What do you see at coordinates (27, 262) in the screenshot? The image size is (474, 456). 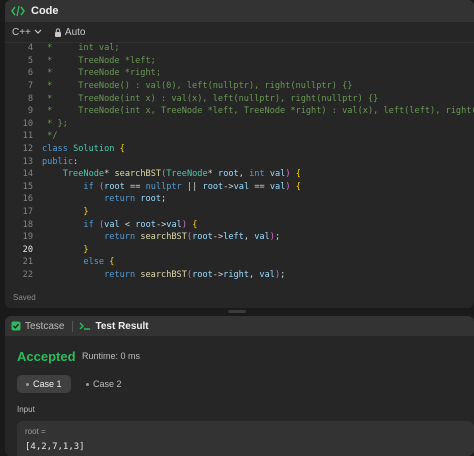 I see `line-number: 21` at bounding box center [27, 262].